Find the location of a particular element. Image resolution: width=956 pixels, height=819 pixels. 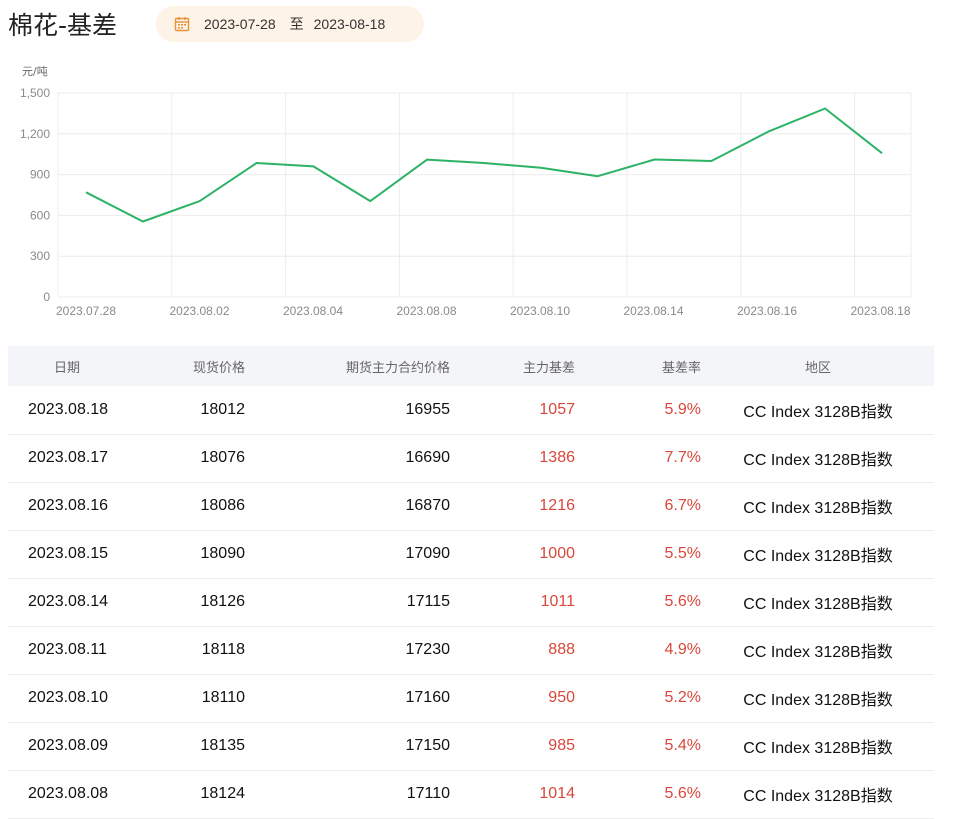

cell-date: 2023.08.16 is located at coordinates (68, 505).